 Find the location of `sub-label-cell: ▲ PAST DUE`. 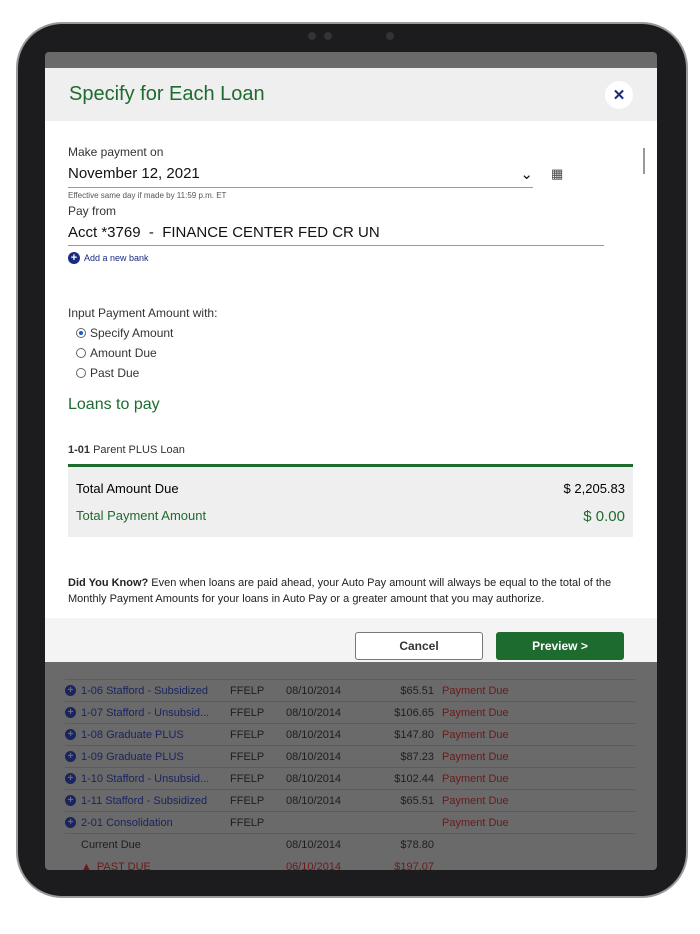

sub-label-cell: ▲ PAST DUE is located at coordinates (147, 865).